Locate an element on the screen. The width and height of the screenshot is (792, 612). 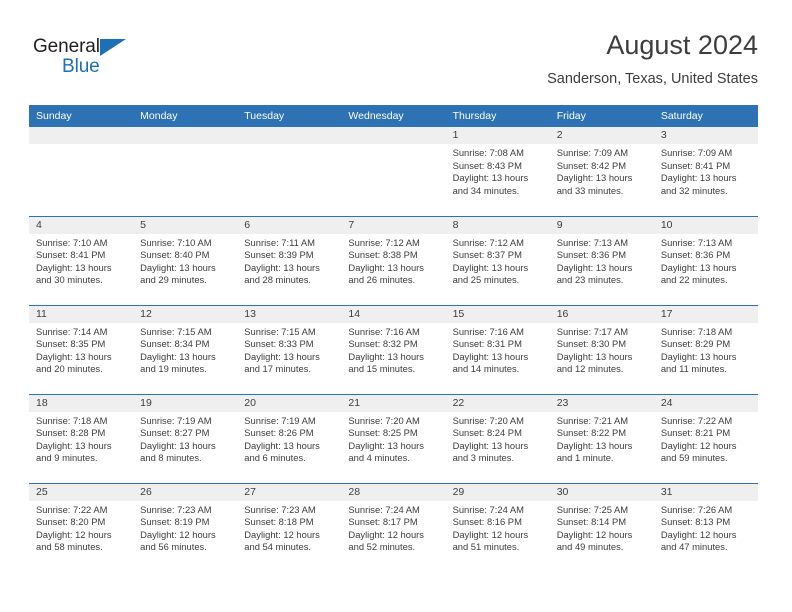
daylight-duration: Daylight: 12 hours and 49 minutes. is located at coordinates (594, 540).